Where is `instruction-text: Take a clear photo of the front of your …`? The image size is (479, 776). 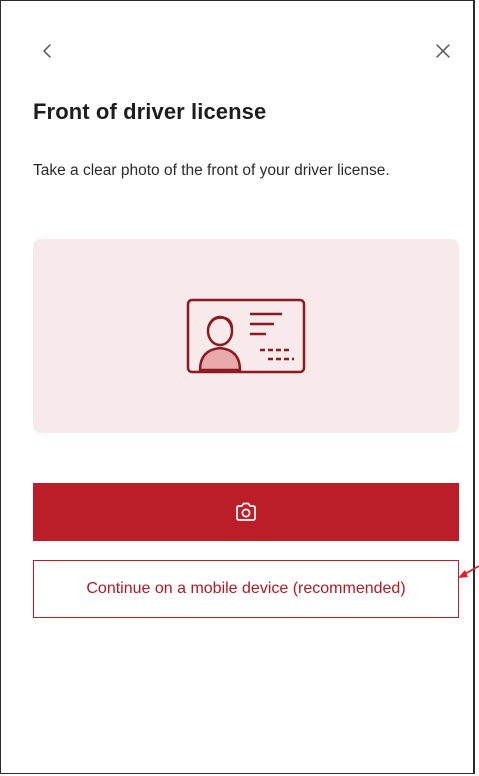 instruction-text: Take a clear photo of the front of your … is located at coordinates (211, 170).